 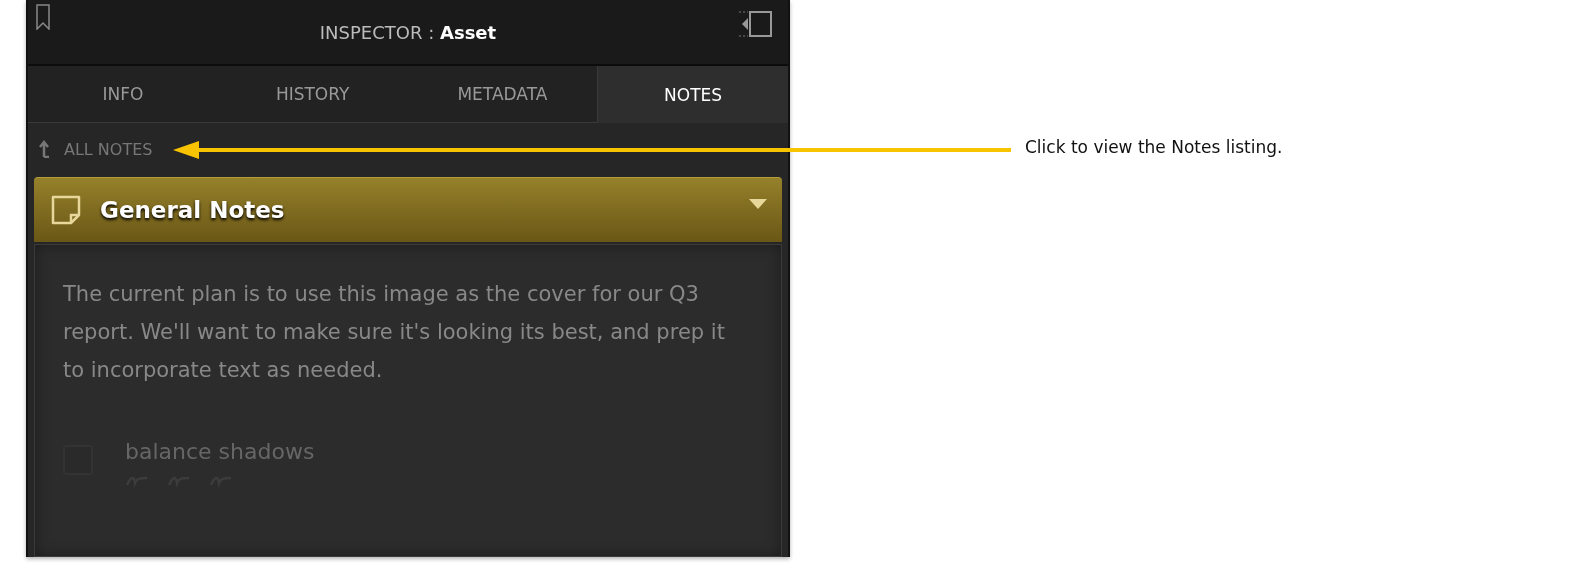 I want to click on note-text: The current plan is to use this image as the cover for our Q3 report. We'll want to make sure it's looking its best, and prep it to incorporate text as needed., so click(x=394, y=332).